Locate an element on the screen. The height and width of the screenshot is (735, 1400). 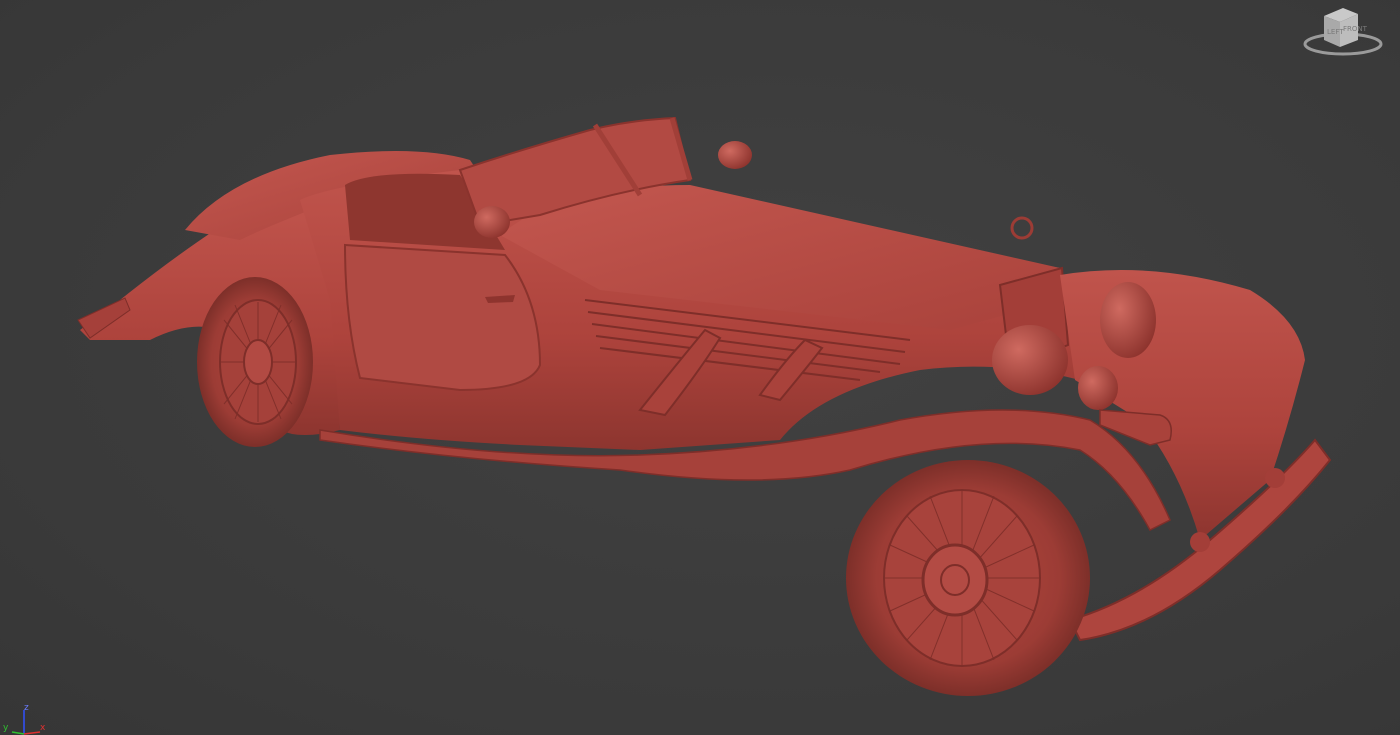
headlamp-left is located at coordinates (1030, 360).